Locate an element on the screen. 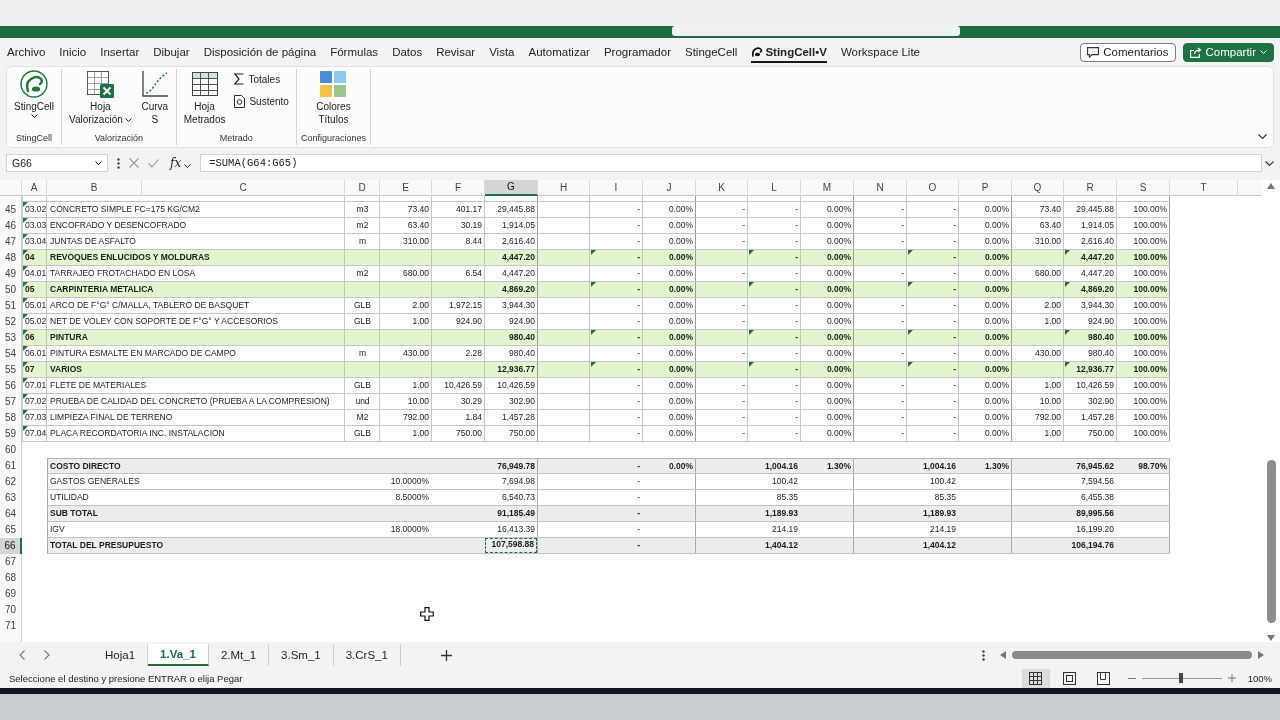 The image size is (1280, 720). row-header: 70 is located at coordinates (11, 610).